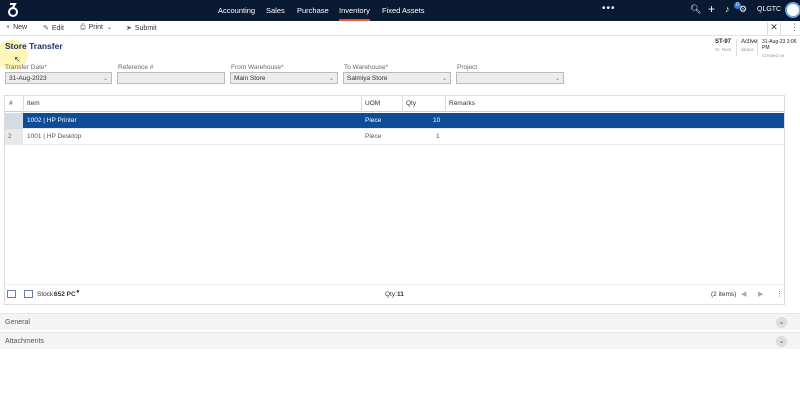  What do you see at coordinates (403, 10) in the screenshot?
I see `nav-fixed-assets: Fixed Assets` at bounding box center [403, 10].